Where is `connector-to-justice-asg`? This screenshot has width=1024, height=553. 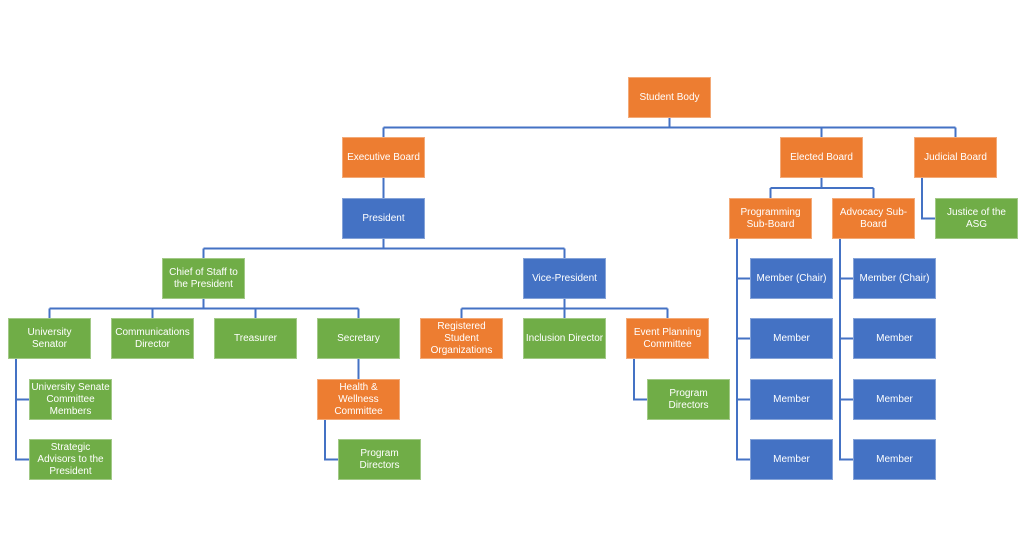
connector-to-justice-asg is located at coordinates (928, 199).